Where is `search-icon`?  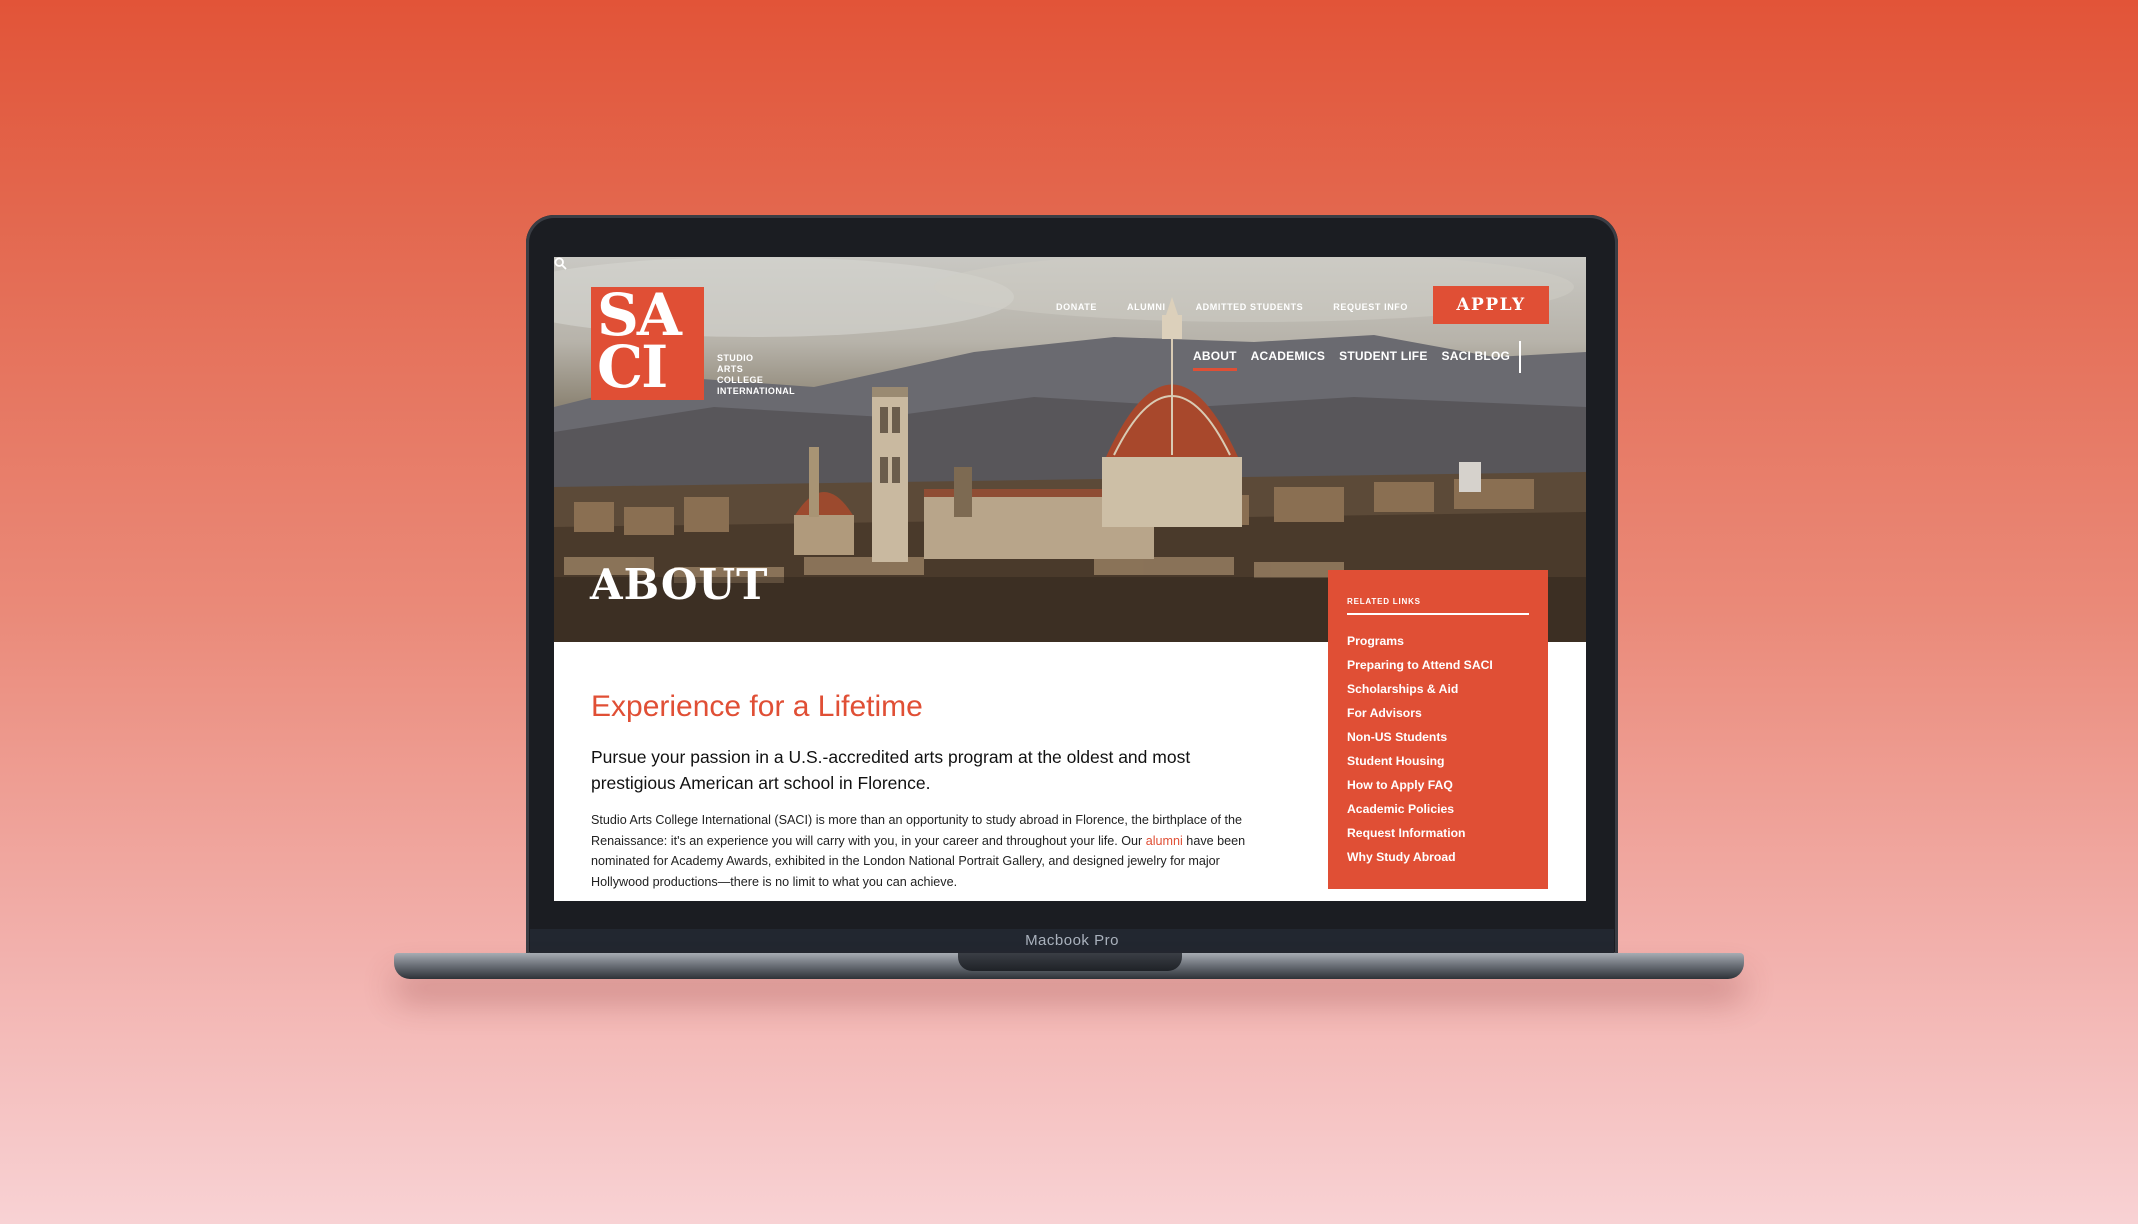 search-icon is located at coordinates (560, 263).